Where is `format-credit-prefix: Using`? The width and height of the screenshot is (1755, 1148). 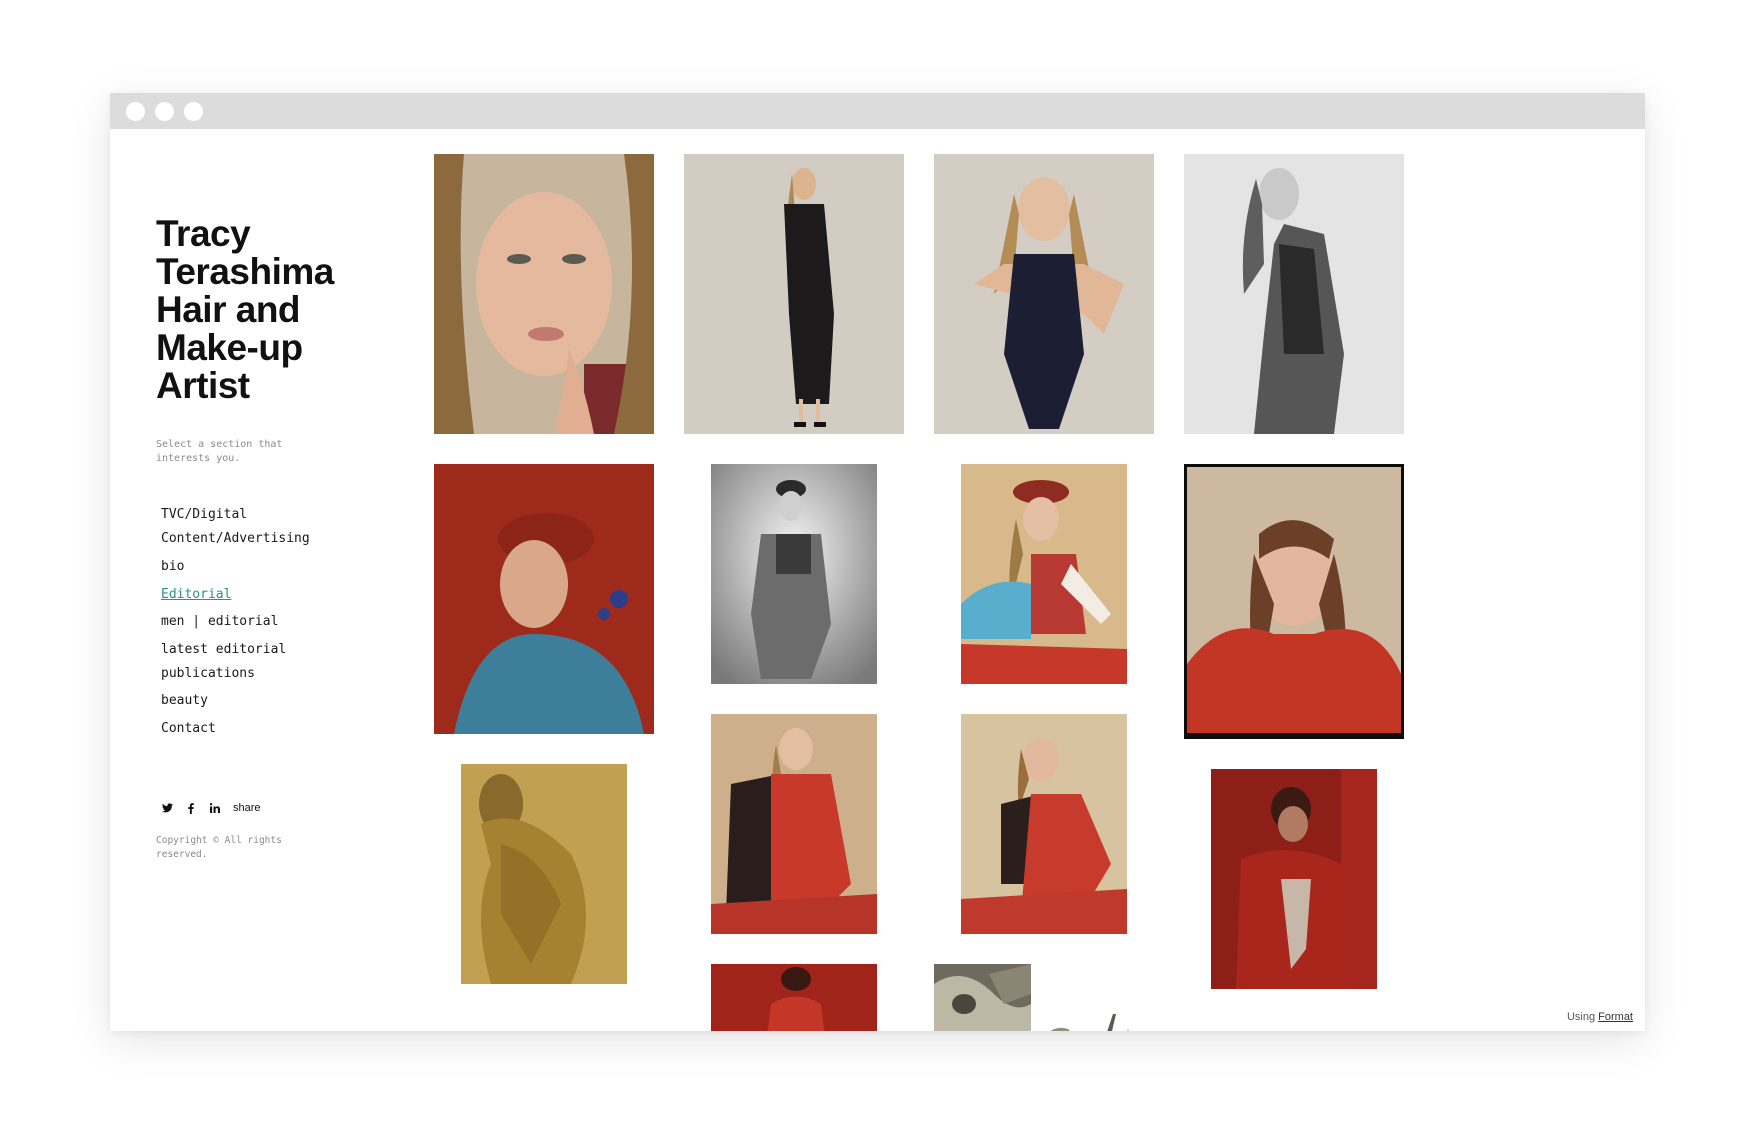
format-credit-prefix: Using is located at coordinates (1581, 1017).